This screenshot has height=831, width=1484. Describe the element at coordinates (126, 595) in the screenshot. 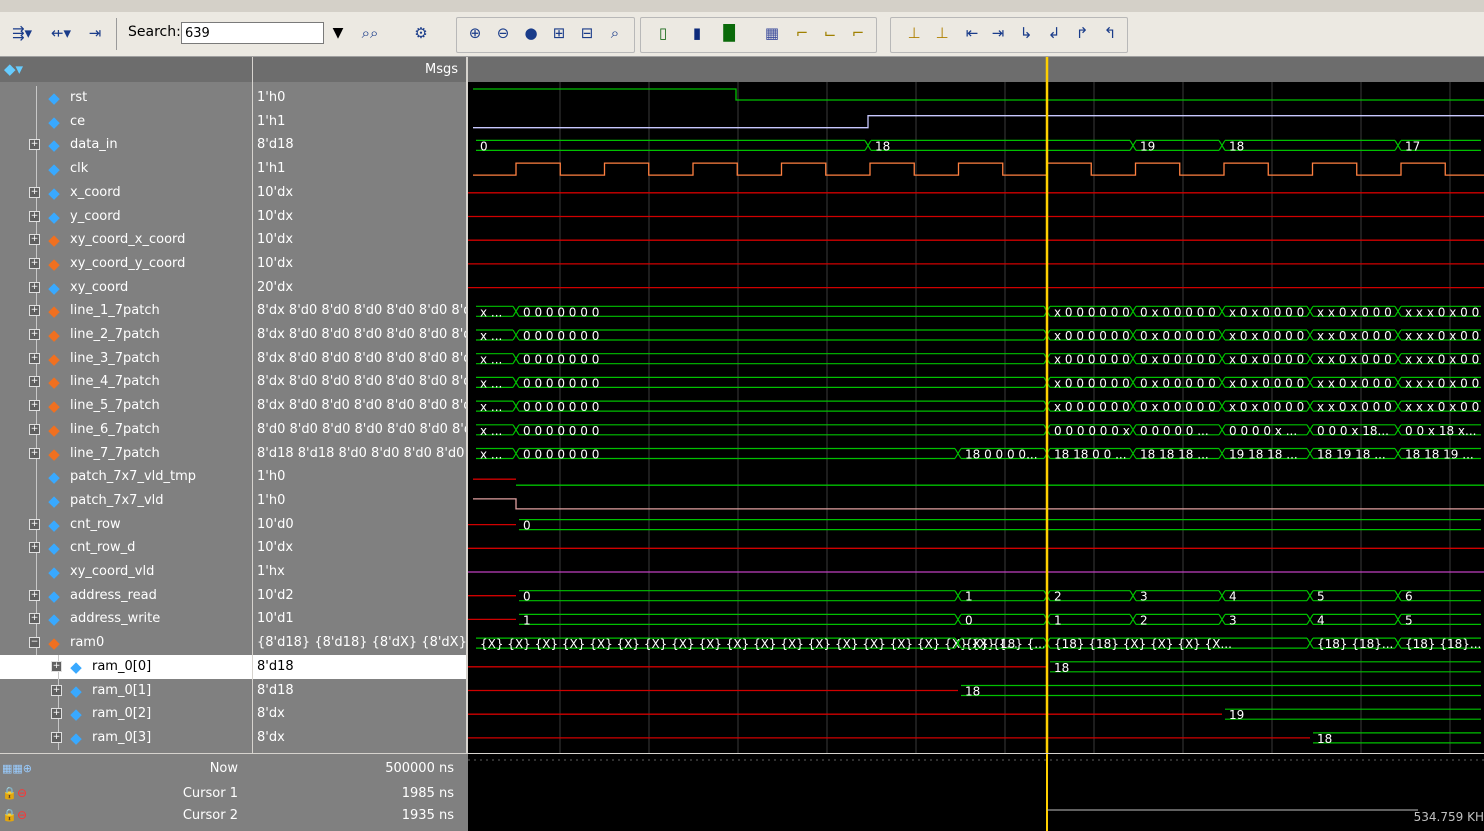

I see `signal-row: + ◆ address_read` at that location.